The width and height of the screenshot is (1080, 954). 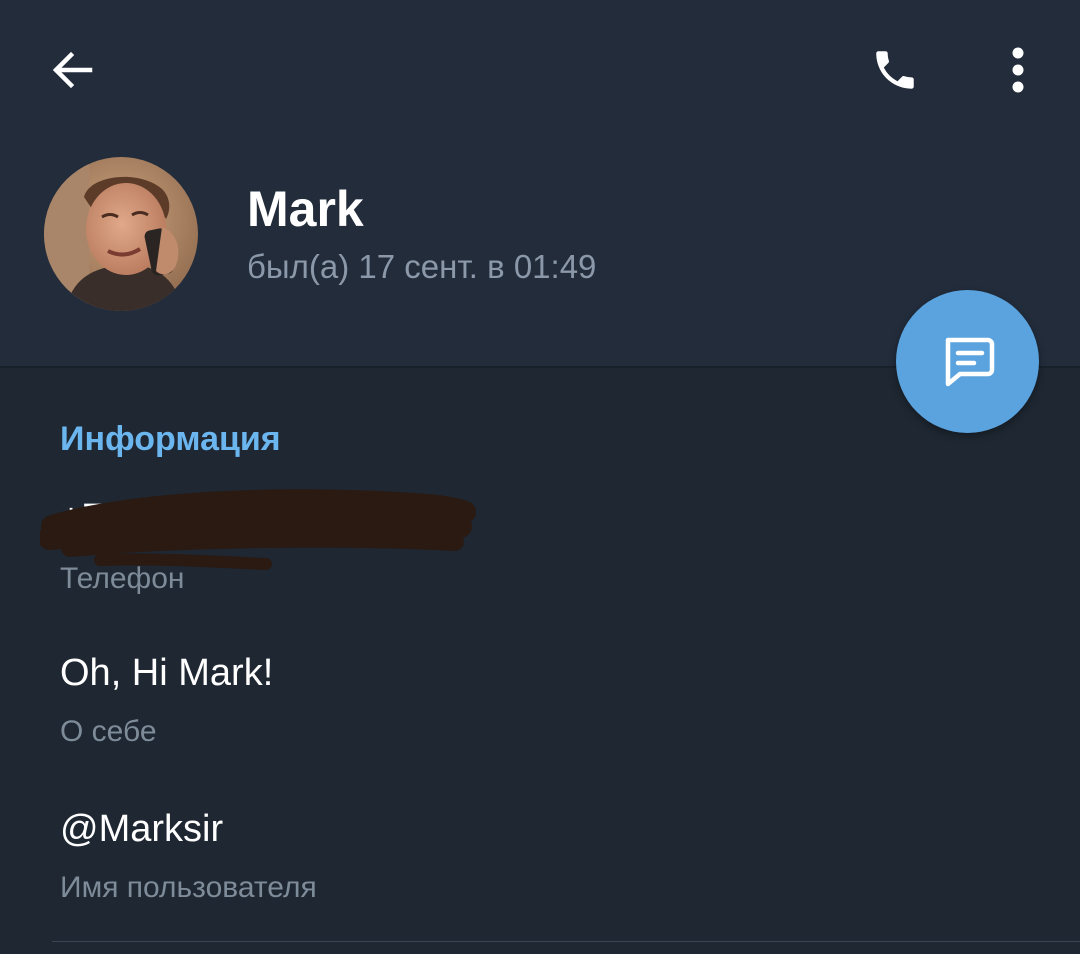 I want to click on message-icon, so click(x=969, y=361).